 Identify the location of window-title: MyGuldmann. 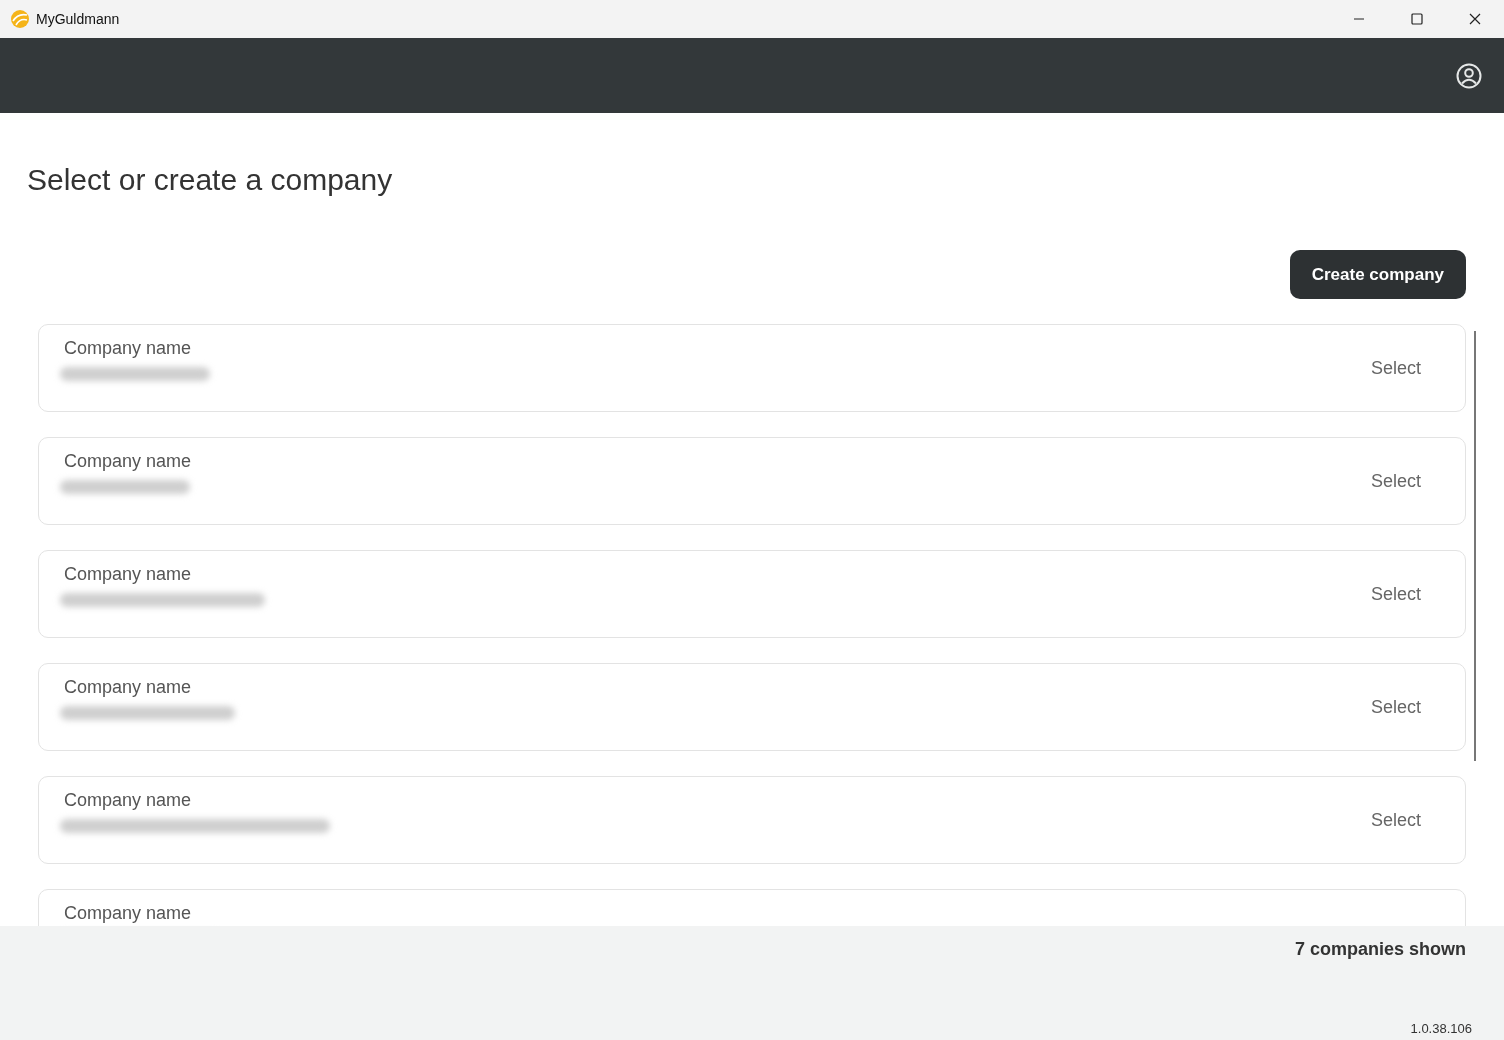
(78, 19).